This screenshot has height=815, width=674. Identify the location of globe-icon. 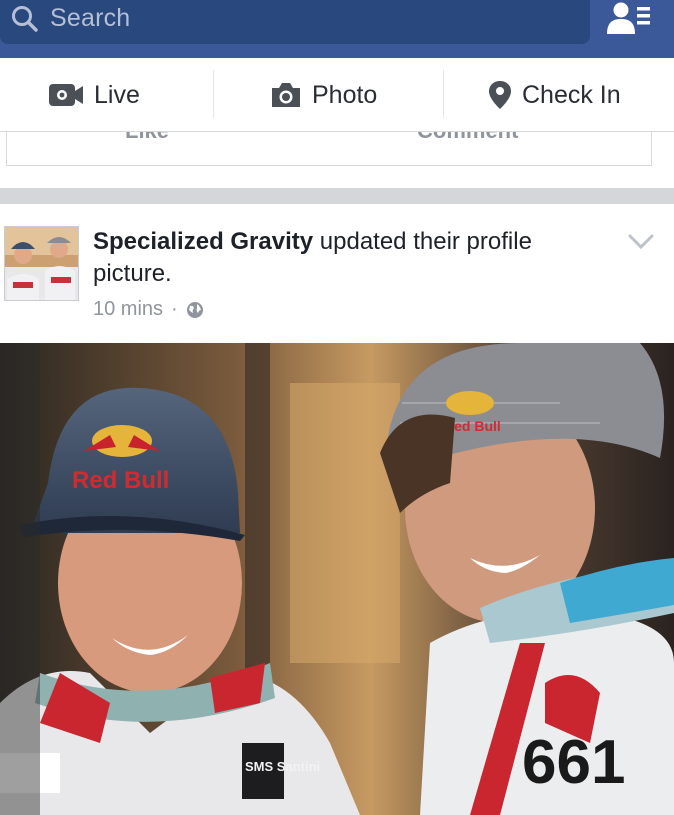
(194, 309).